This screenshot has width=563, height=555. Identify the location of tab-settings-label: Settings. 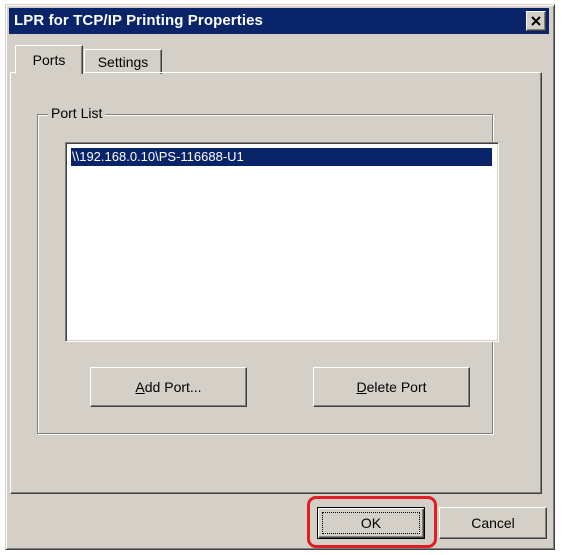
(123, 62).